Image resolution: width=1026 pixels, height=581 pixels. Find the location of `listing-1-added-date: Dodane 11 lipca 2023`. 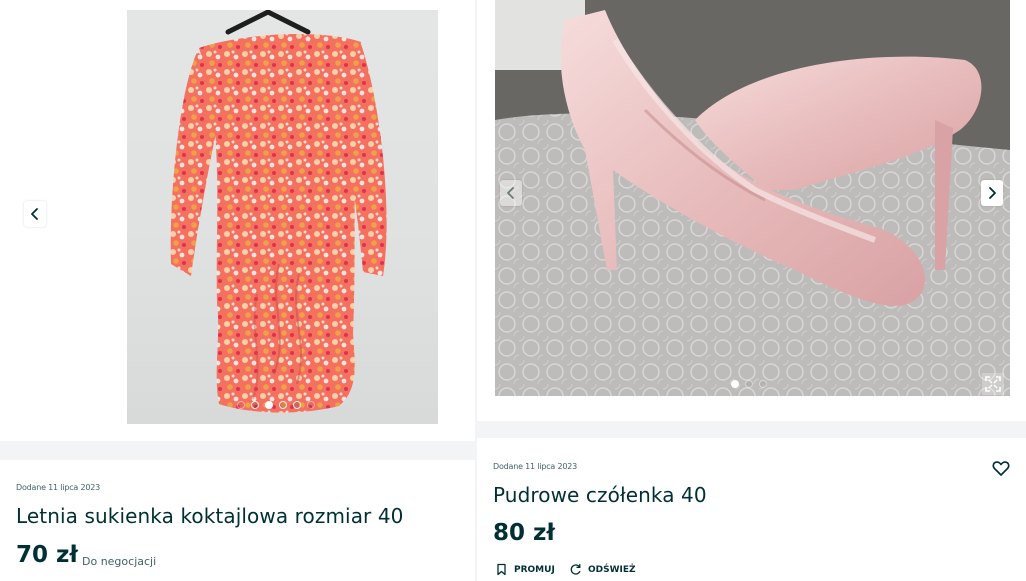

listing-1-added-date: Dodane 11 lipca 2023 is located at coordinates (58, 487).